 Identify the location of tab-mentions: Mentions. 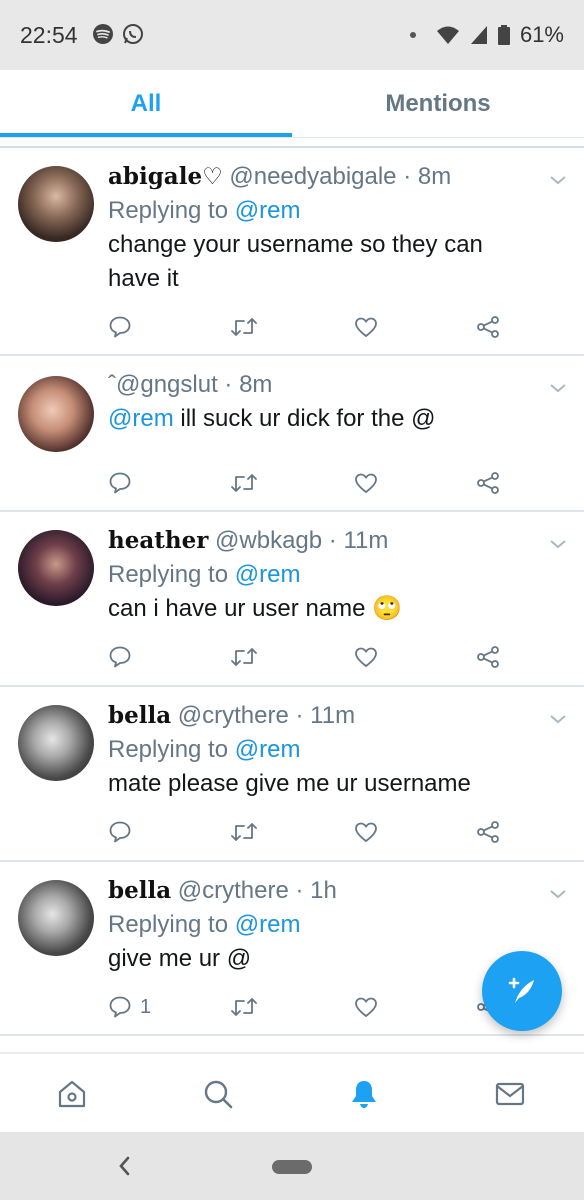
(438, 104).